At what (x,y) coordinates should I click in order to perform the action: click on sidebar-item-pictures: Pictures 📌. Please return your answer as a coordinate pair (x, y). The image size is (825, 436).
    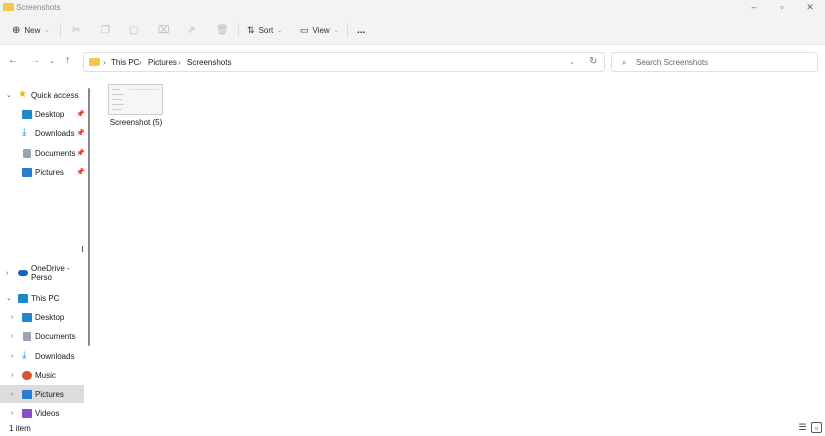
    Looking at the image, I should click on (42, 172).